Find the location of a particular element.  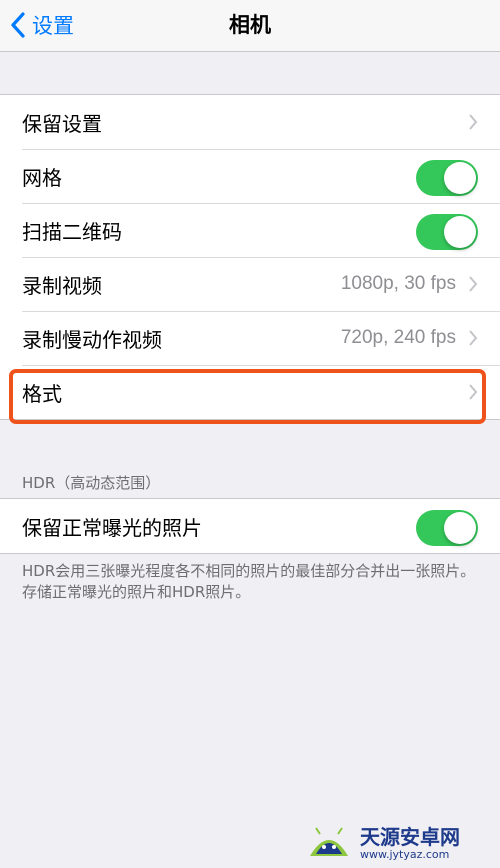

row-record-video: 录制视频 1080p, 30 fps is located at coordinates (250, 284).